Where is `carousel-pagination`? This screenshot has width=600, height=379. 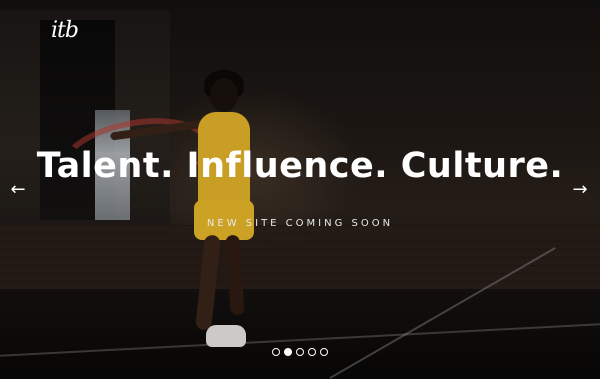
carousel-pagination is located at coordinates (300, 352).